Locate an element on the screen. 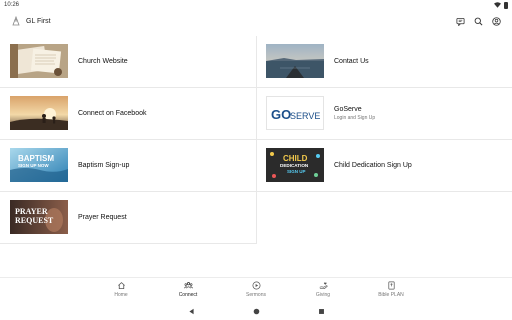  bible-icon is located at coordinates (391, 285).